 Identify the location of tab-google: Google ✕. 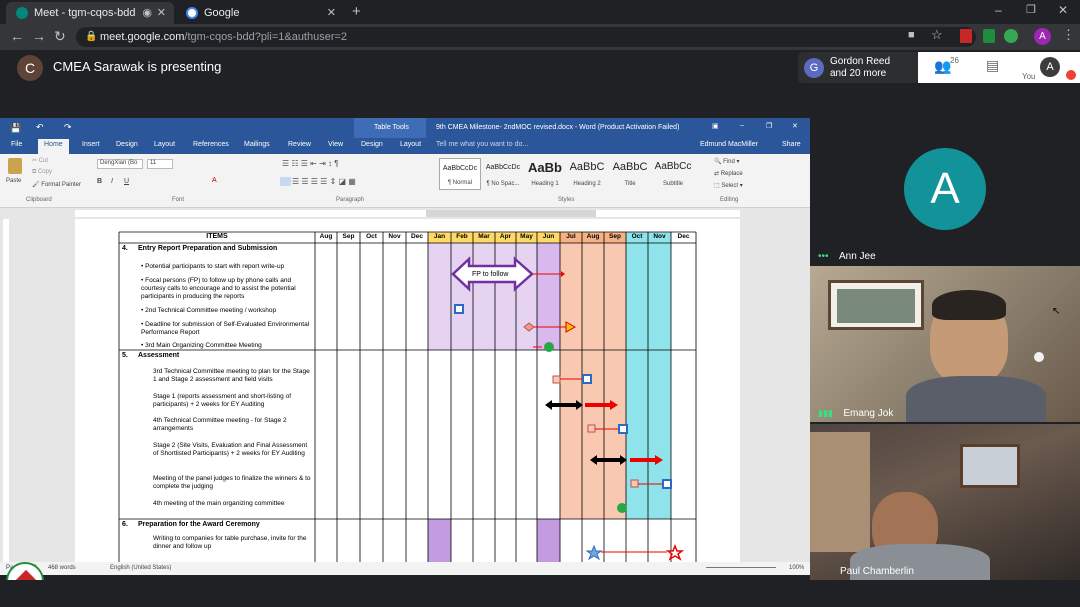
(260, 13).